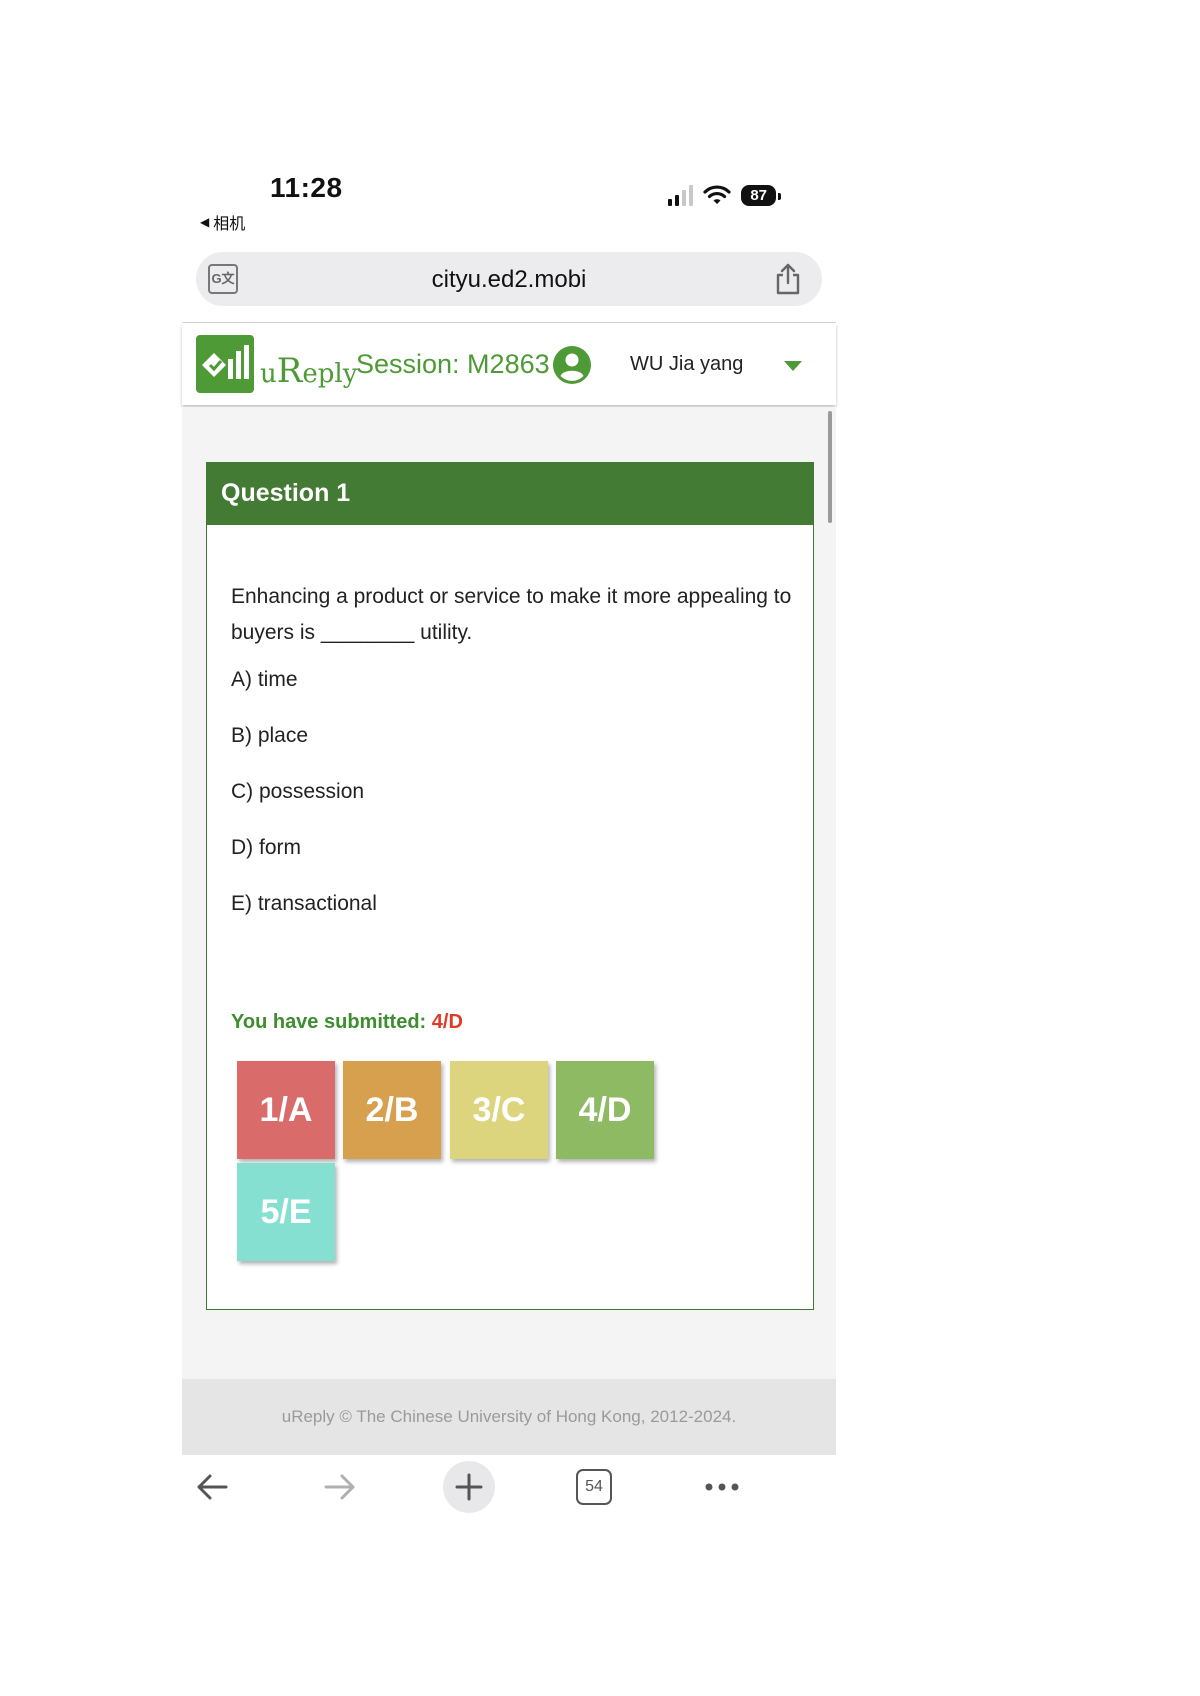 The width and height of the screenshot is (1200, 1696). I want to click on arrow-right-icon, so click(339, 1487).